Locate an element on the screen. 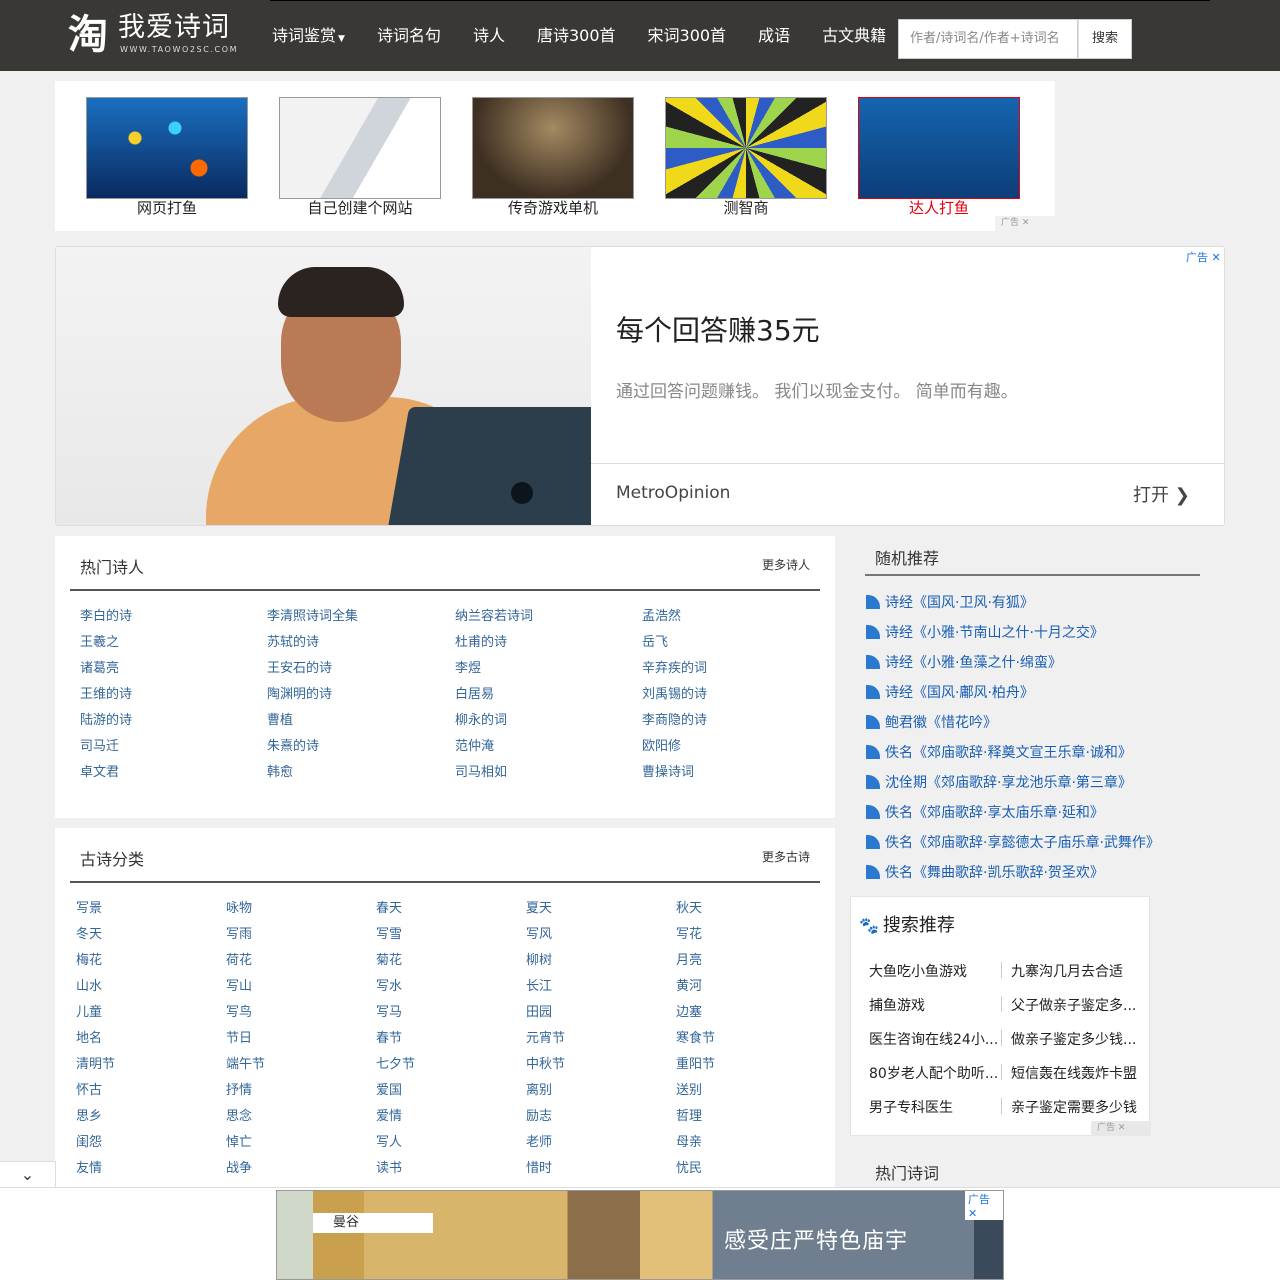  poet-link: 李商隐的诗 is located at coordinates (674, 718).